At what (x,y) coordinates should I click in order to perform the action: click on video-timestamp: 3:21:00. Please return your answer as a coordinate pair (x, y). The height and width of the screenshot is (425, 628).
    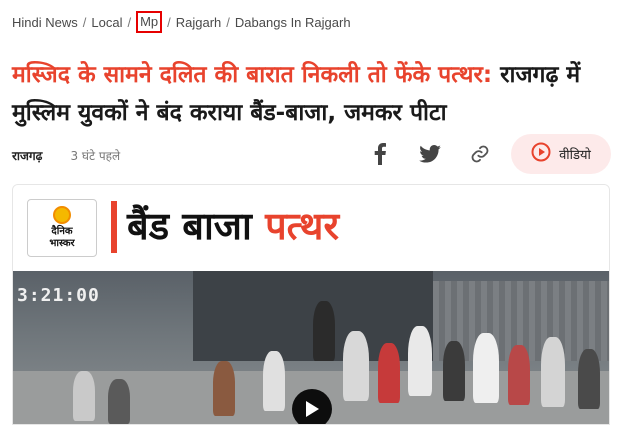
    Looking at the image, I should click on (58, 295).